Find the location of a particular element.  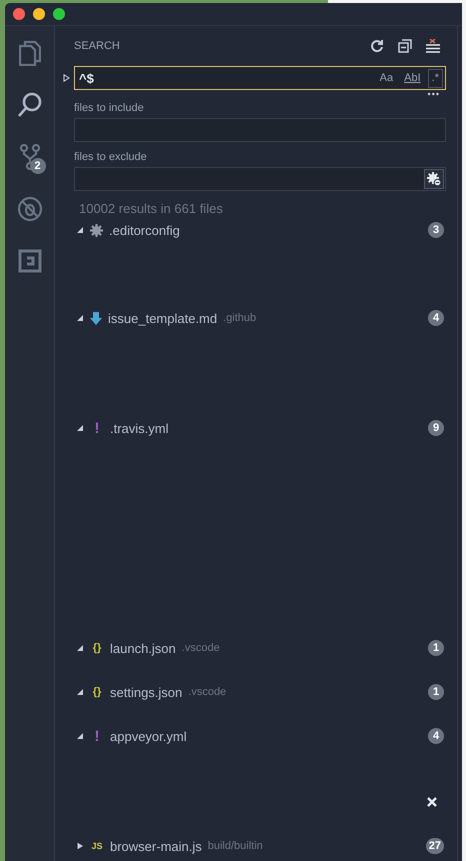

collapsed-arrow-icon is located at coordinates (80, 846).